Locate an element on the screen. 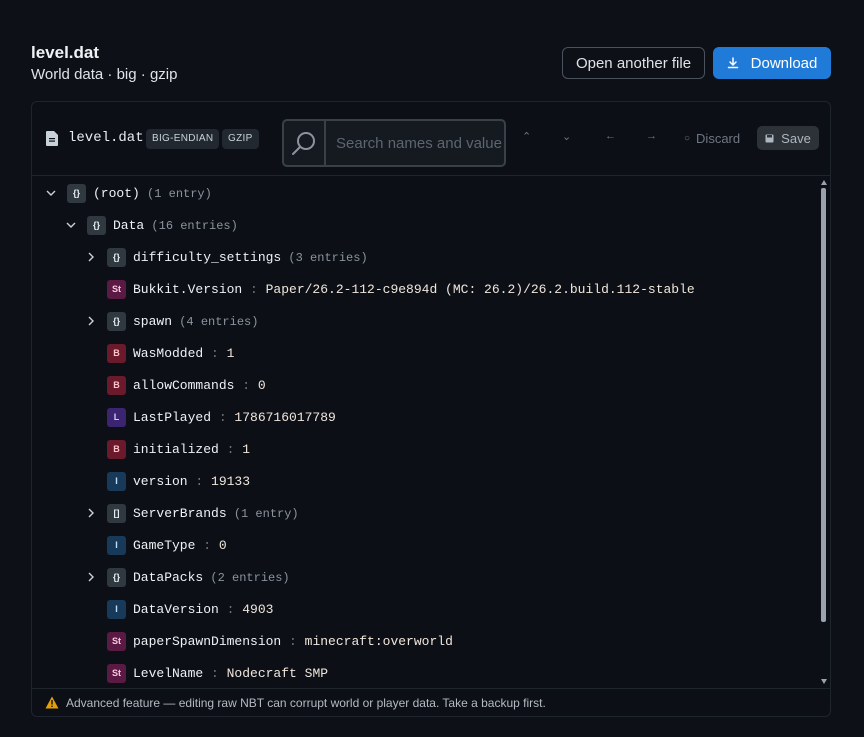 Image resolution: width=864 pixels, height=737 pixels. tree-row: I GameType : 0 is located at coordinates (424, 545).